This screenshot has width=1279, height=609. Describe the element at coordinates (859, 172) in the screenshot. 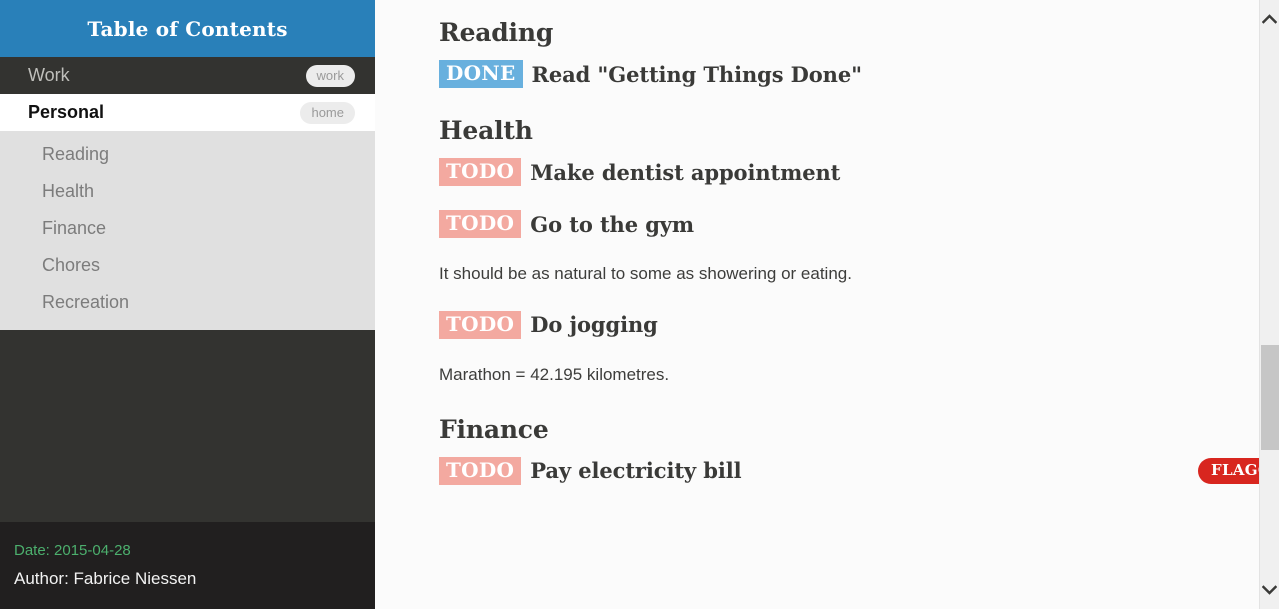

I see `task-item: TODO Make dentist appointment` at that location.